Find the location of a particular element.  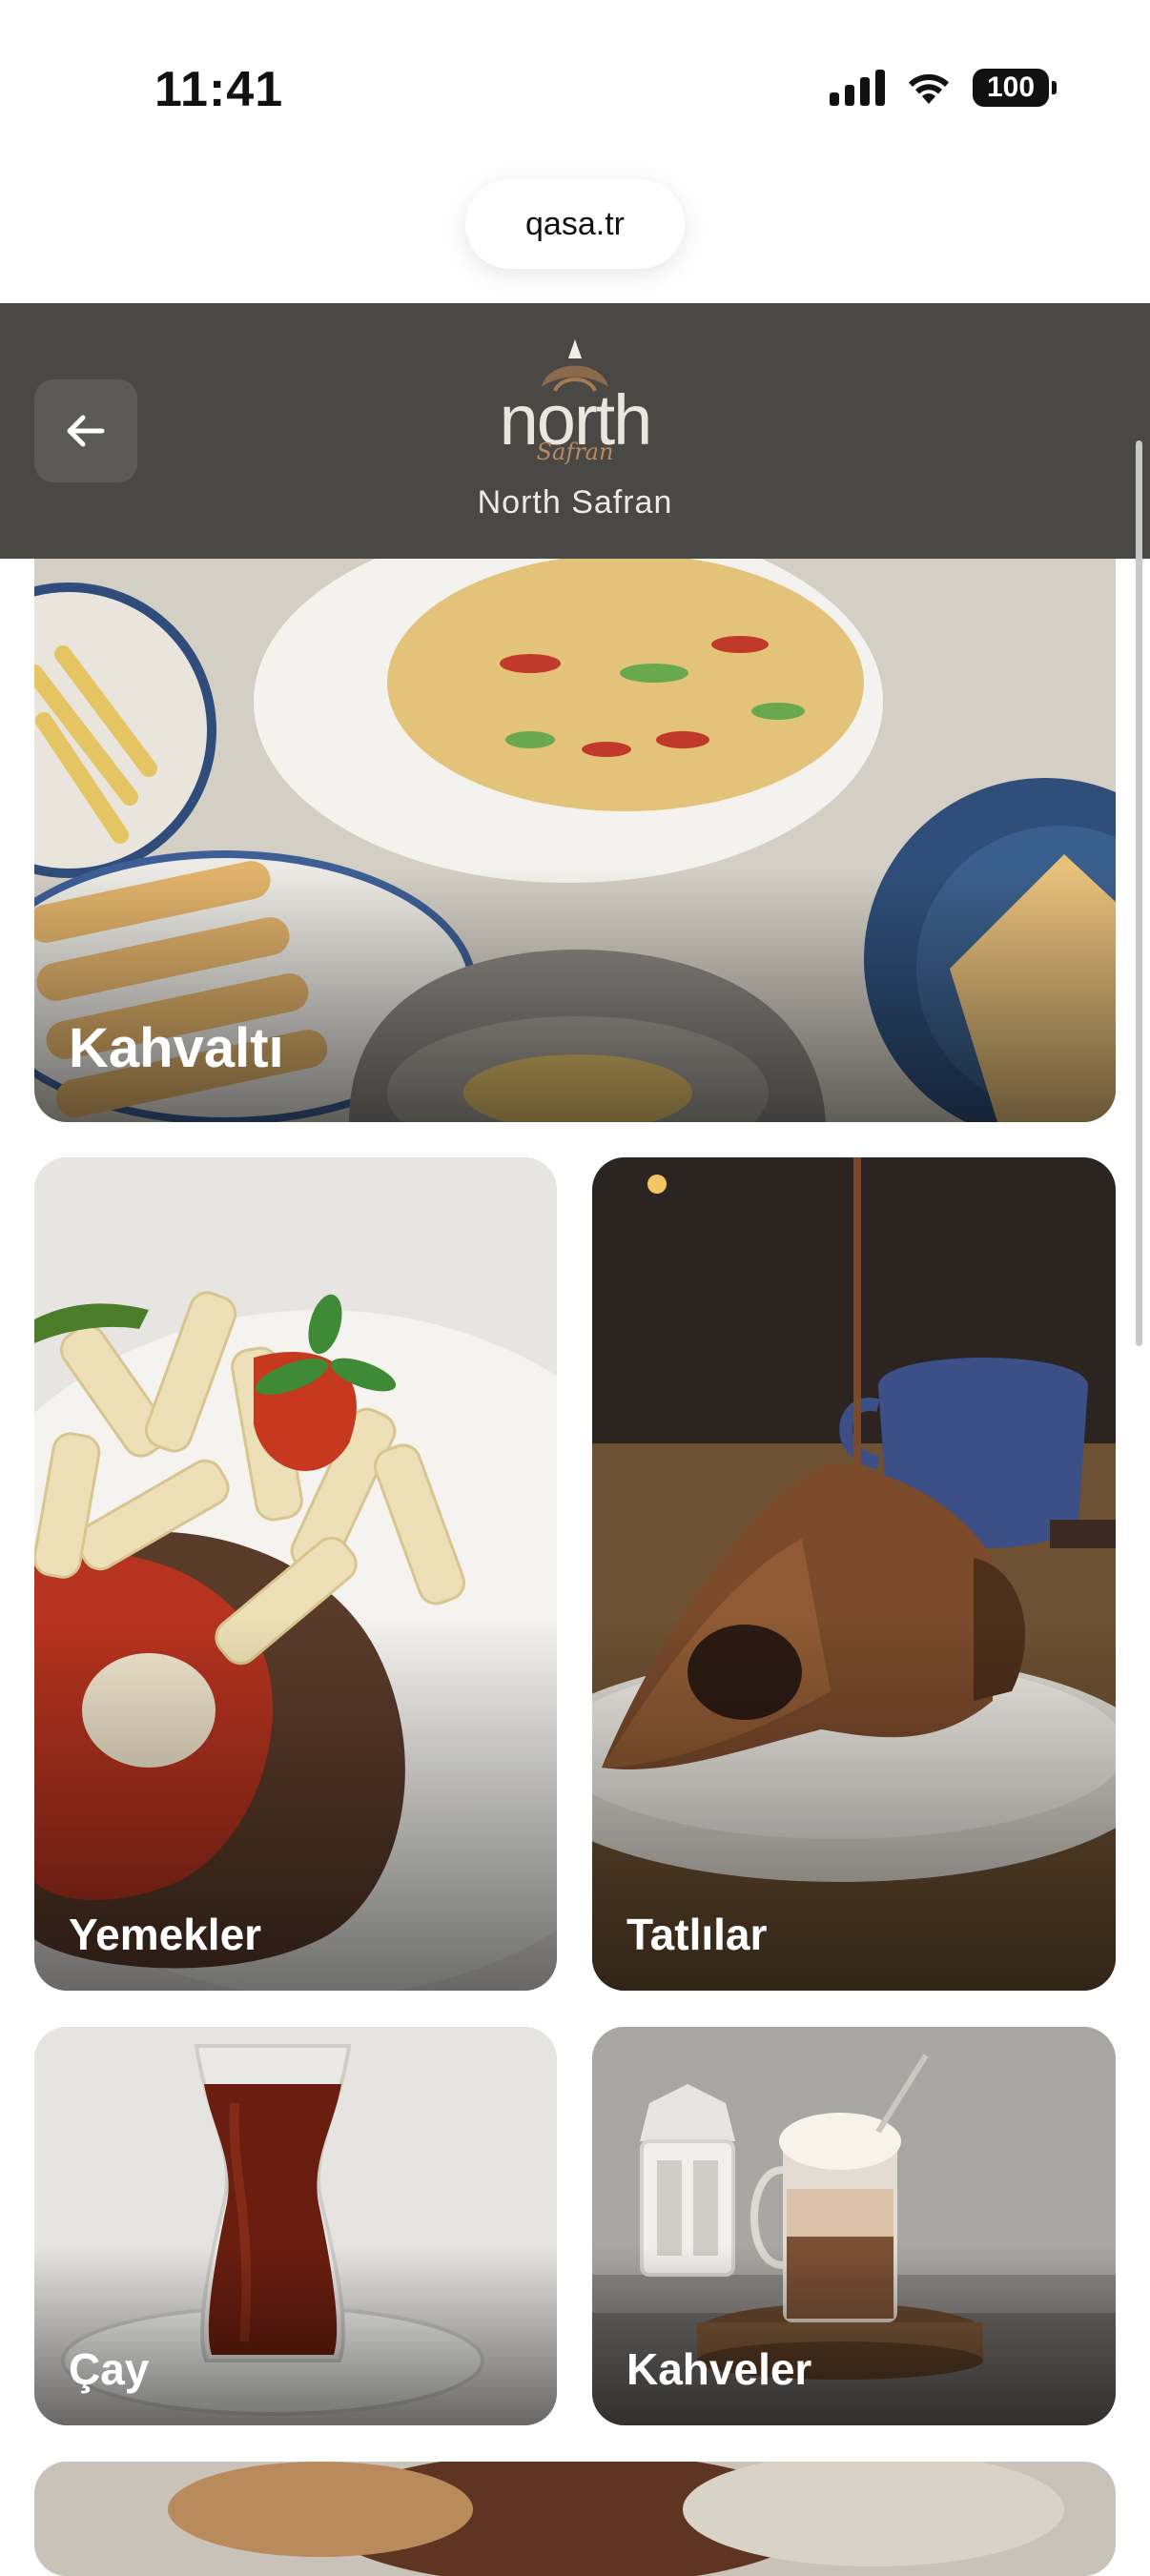

category-card-kahveler: Kahveler is located at coordinates (854, 2226).